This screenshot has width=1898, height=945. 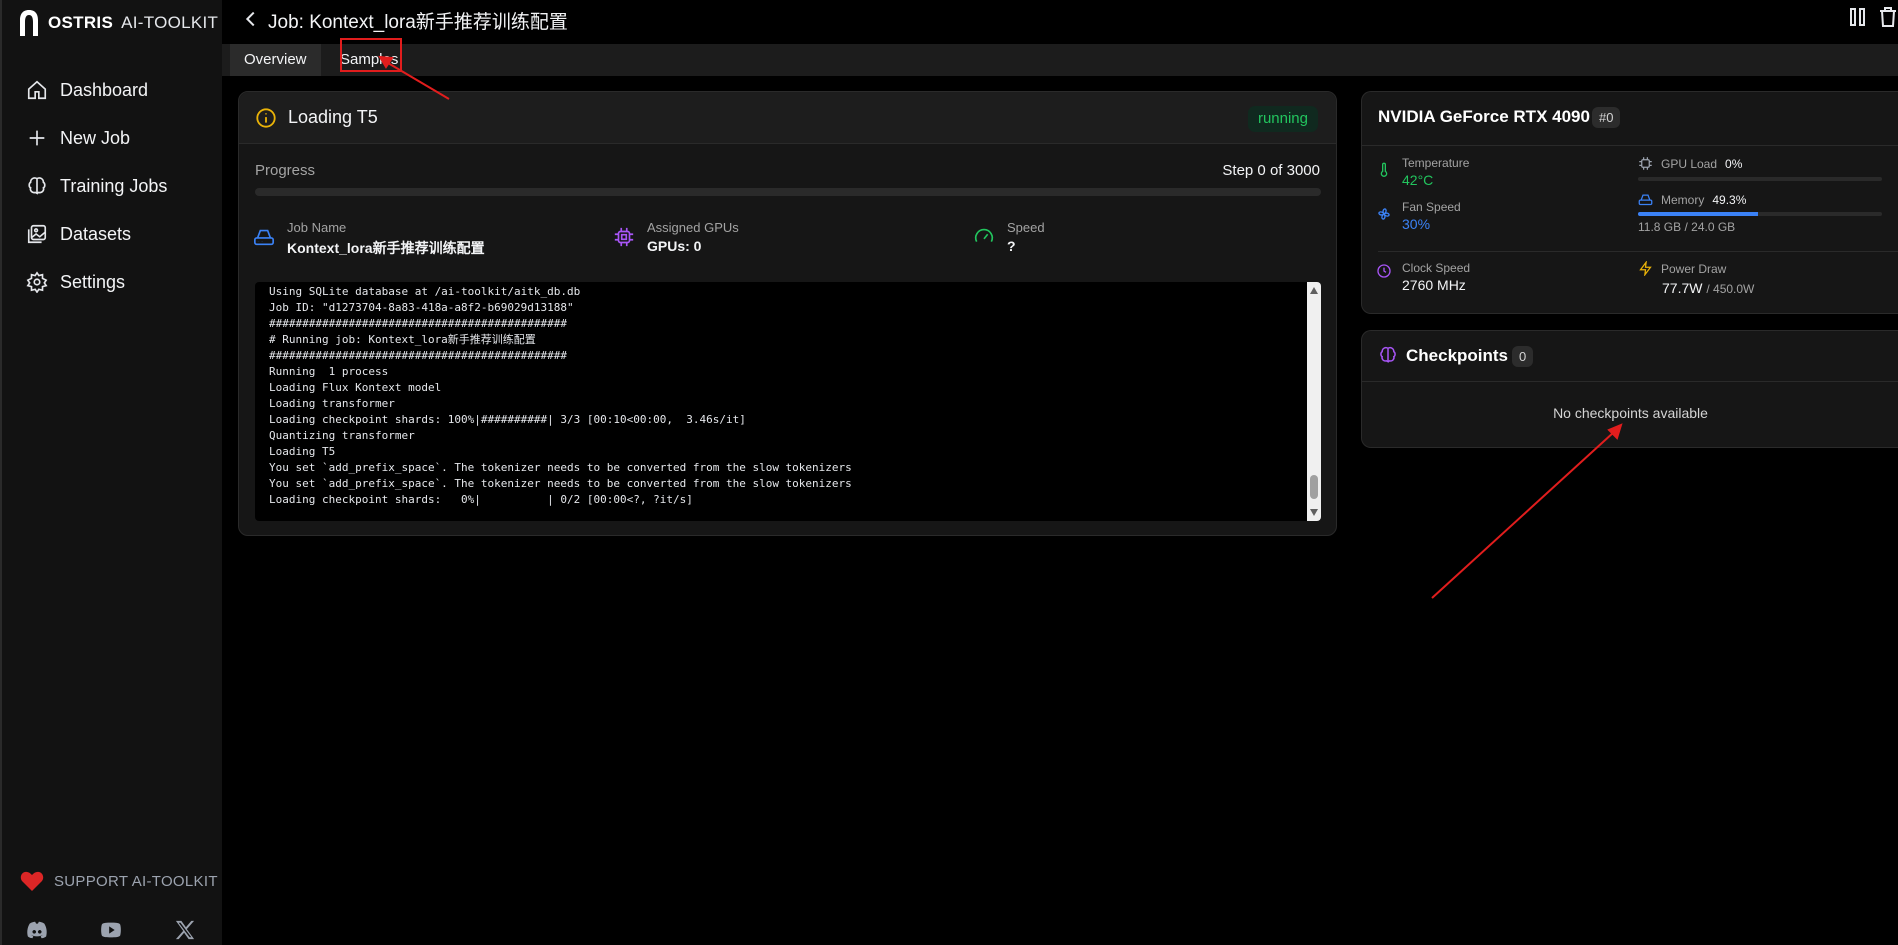 I want to click on sidebar-item-new-job: New Job, so click(x=96, y=138).